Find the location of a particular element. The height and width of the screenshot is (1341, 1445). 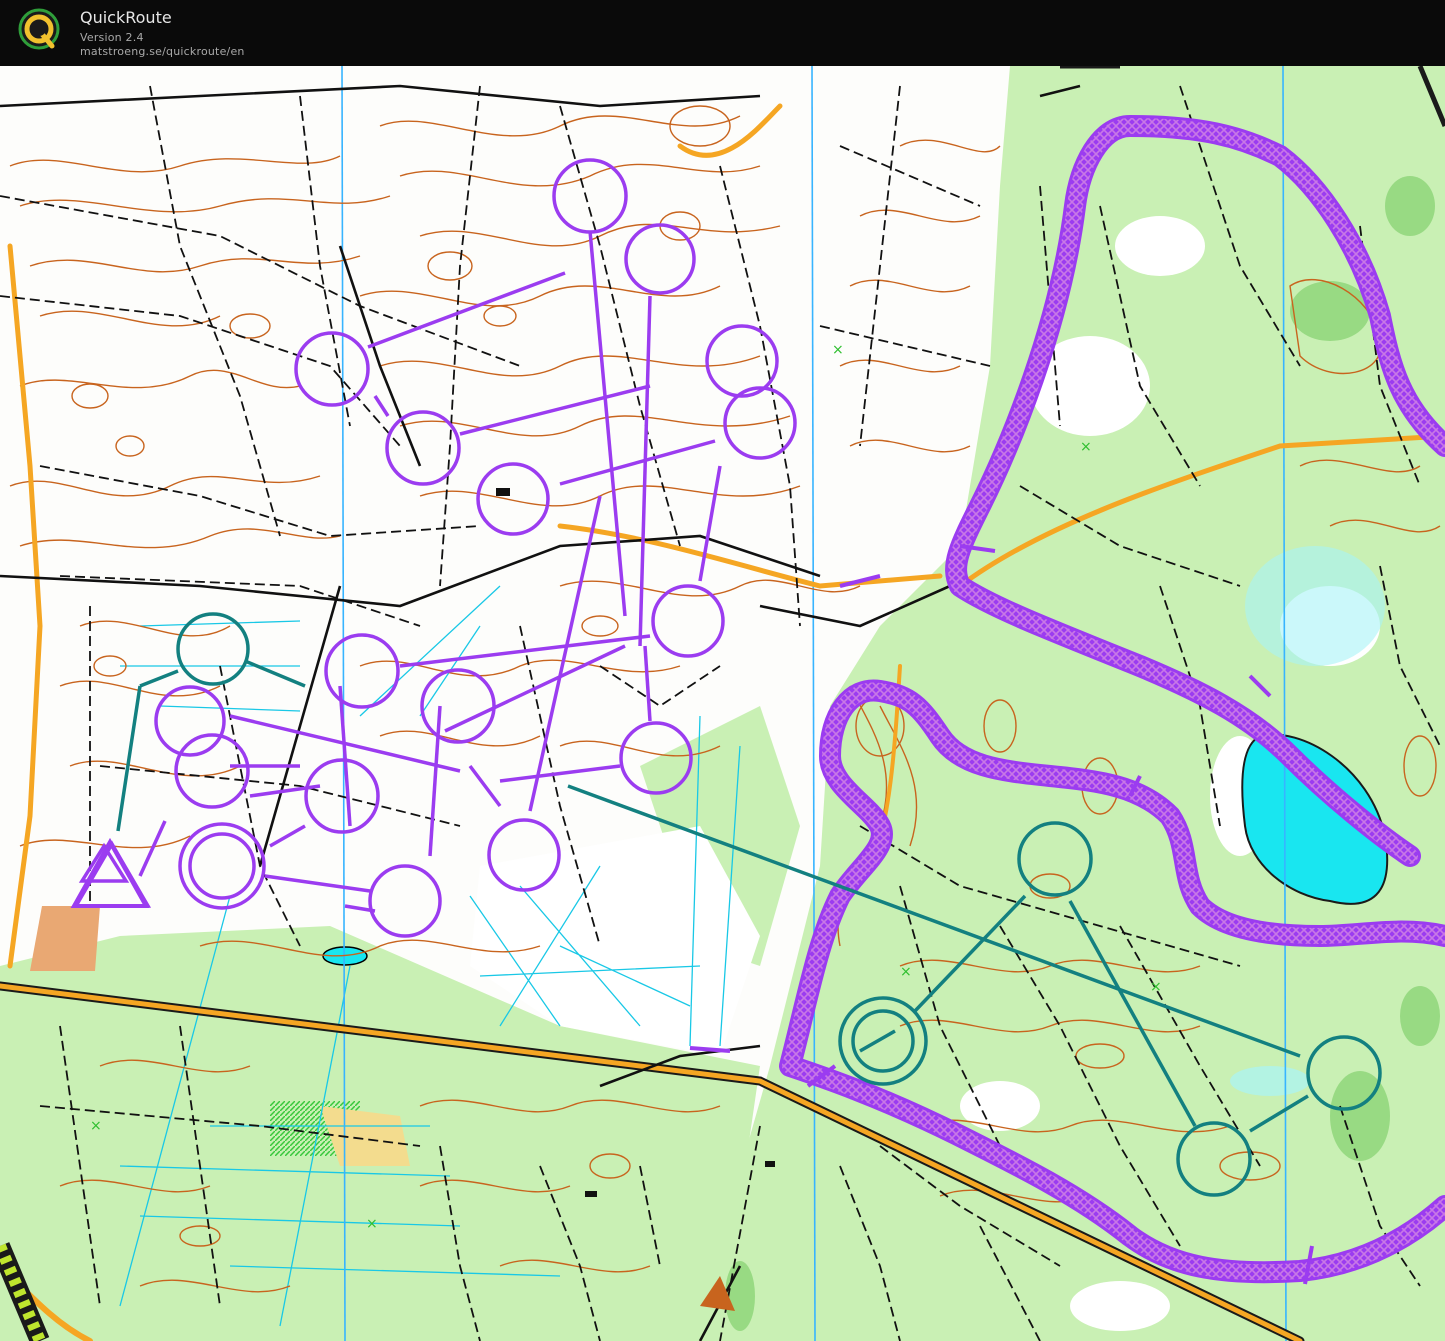

app-title: QuickRoute is located at coordinates (126, 17).